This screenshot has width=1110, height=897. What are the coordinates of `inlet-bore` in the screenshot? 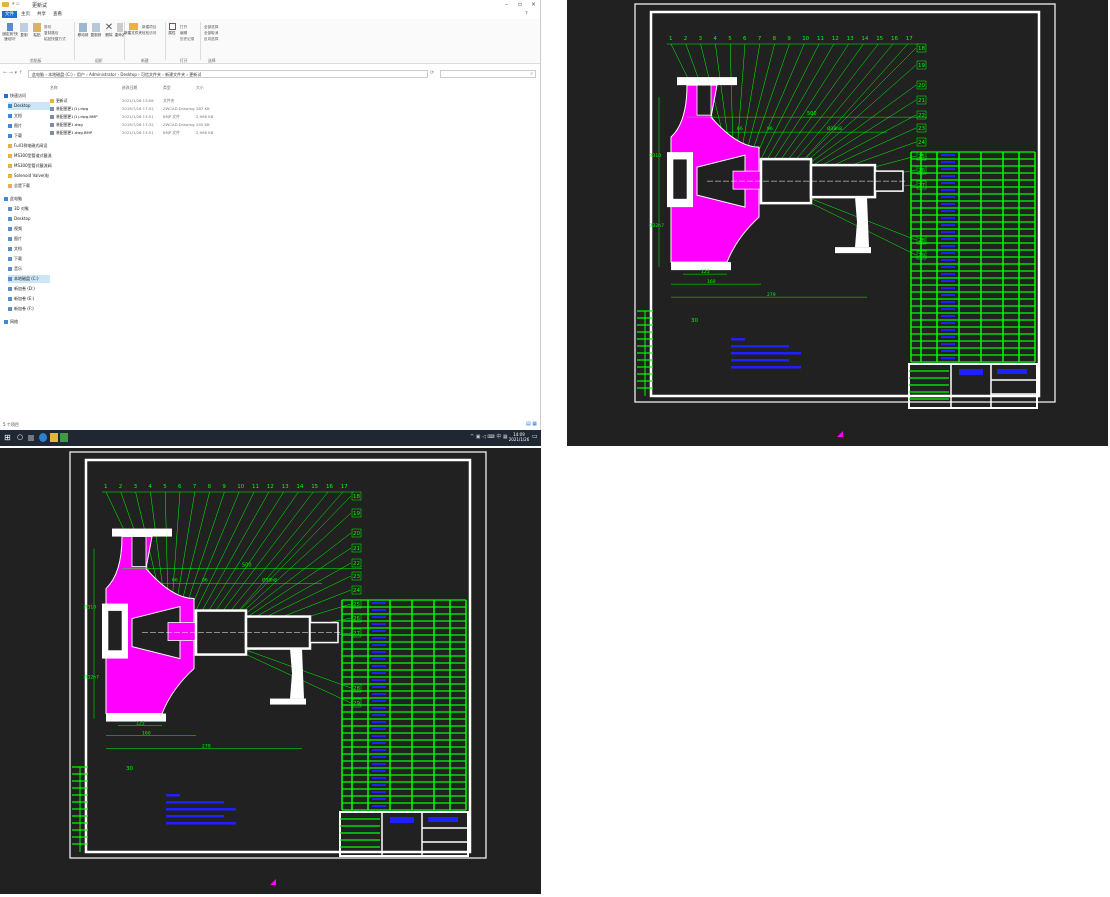 It's located at (704, 100).